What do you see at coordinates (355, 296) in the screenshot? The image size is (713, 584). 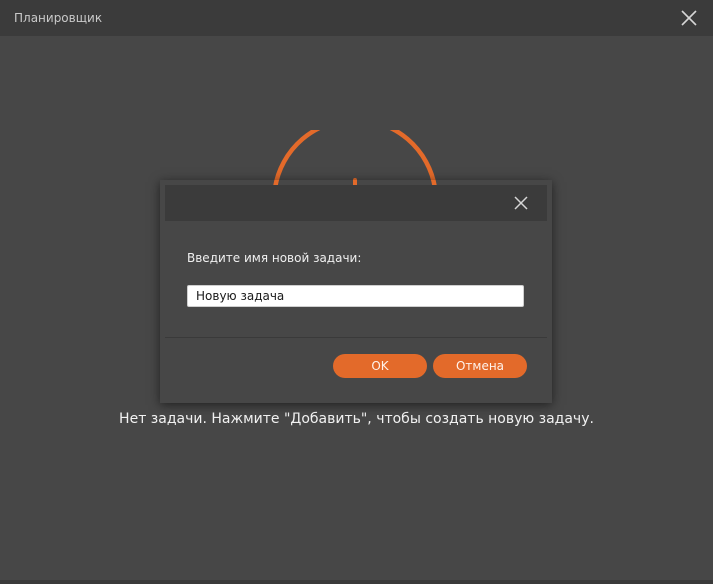 I see `task-name-input` at bounding box center [355, 296].